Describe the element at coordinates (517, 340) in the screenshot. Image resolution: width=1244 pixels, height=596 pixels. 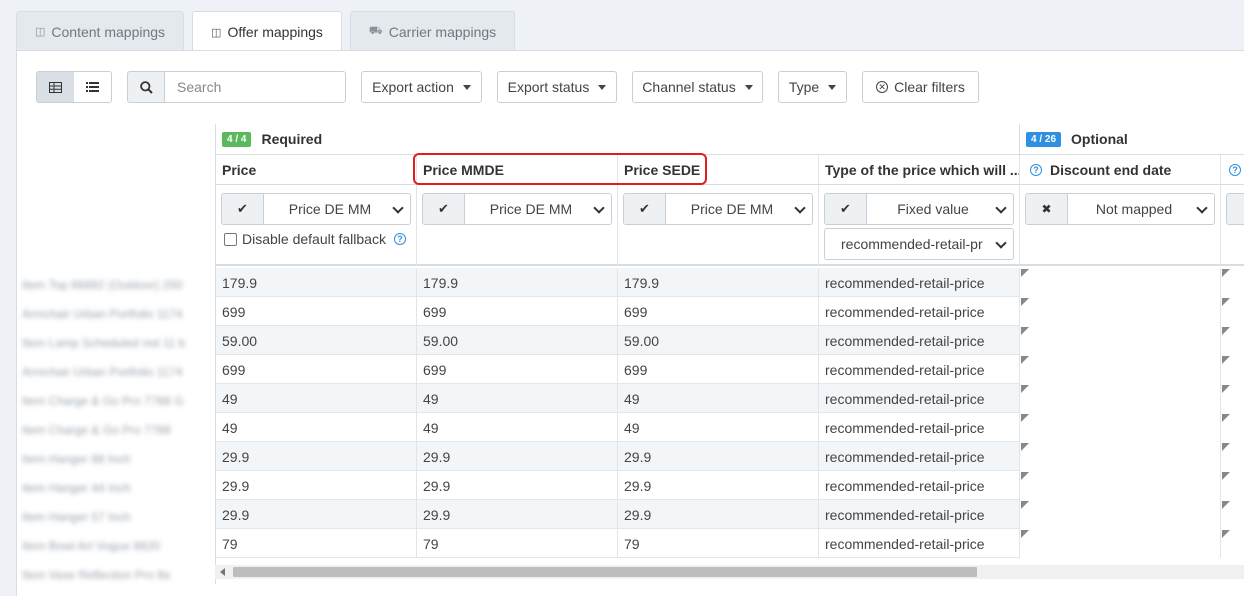
I see `table-cell-mmde: 59.00` at that location.